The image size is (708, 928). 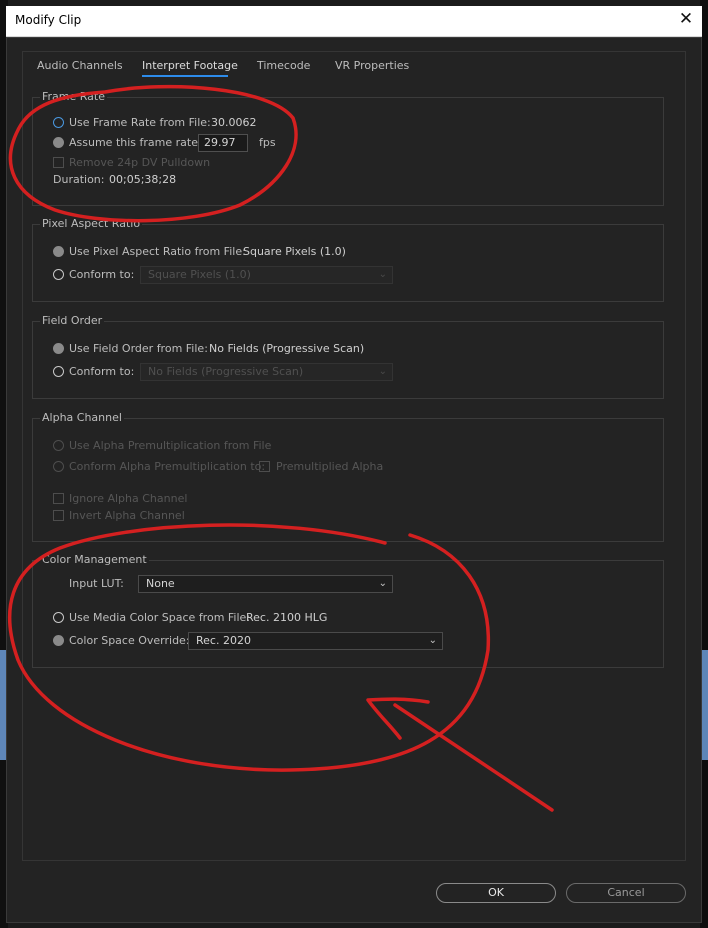 I want to click on pixel-aspect-conform-value: Square Pixels (1.0), so click(x=199, y=274).